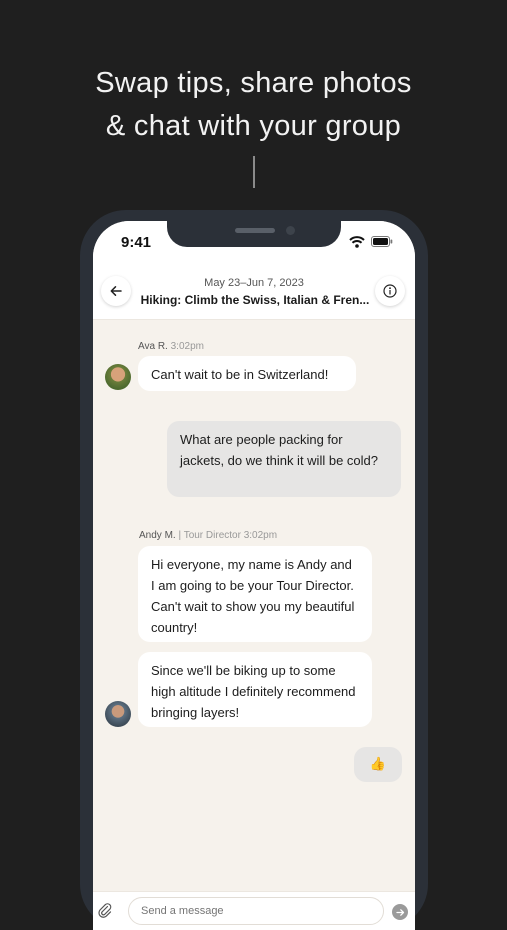 This screenshot has width=507, height=930. Describe the element at coordinates (153, 346) in the screenshot. I see `sender-name: Ava R.` at that location.